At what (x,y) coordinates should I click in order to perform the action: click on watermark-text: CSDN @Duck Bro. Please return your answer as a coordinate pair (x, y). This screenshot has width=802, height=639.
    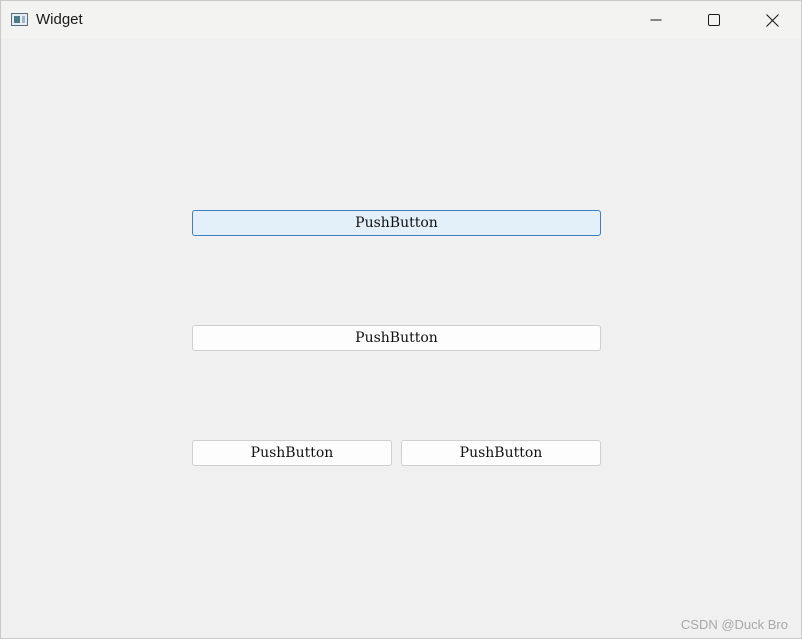
    Looking at the image, I should click on (734, 624).